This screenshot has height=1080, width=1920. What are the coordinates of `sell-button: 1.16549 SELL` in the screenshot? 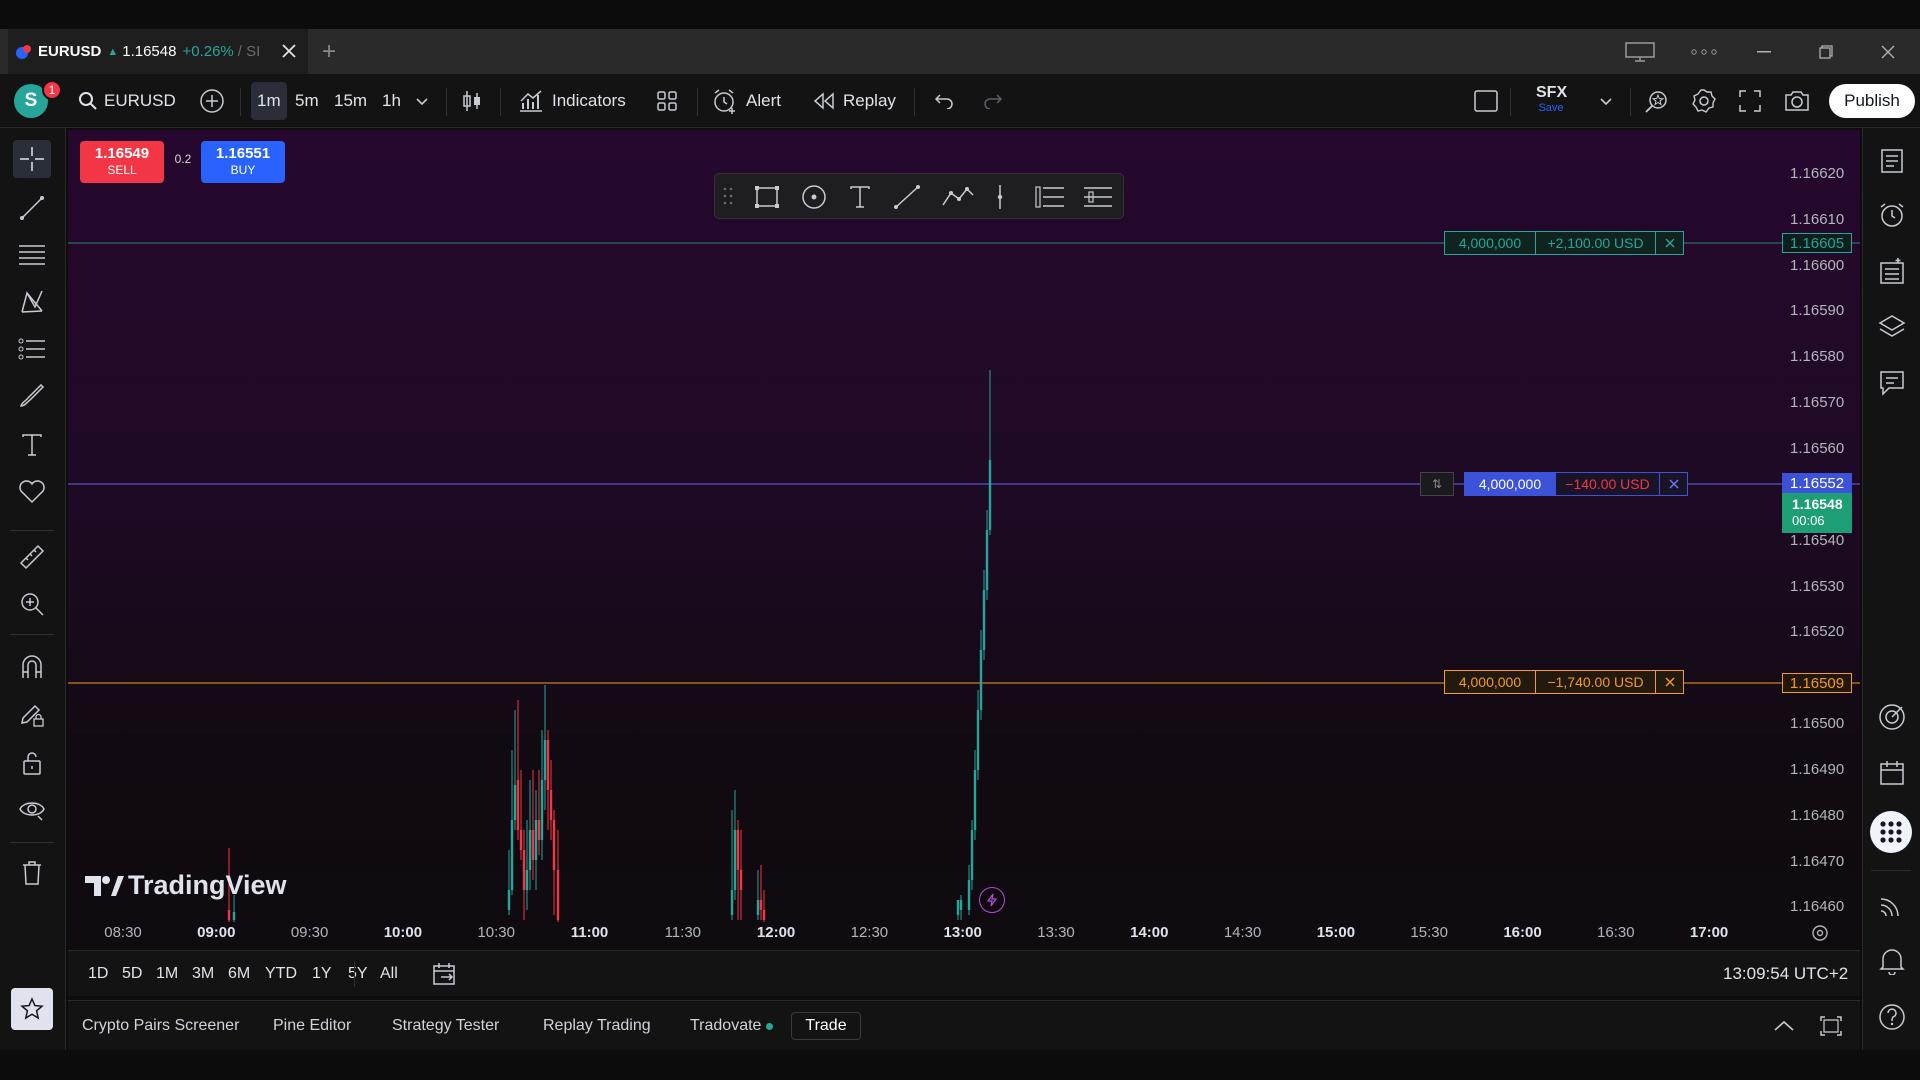 It's located at (122, 162).